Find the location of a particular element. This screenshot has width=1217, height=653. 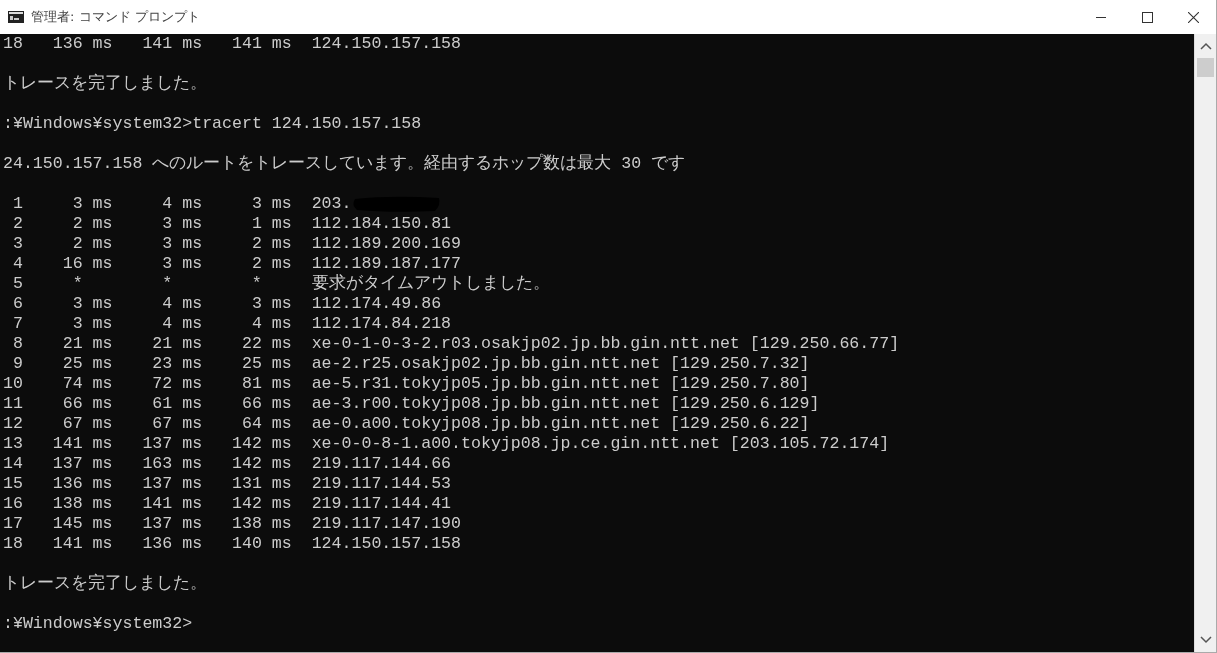

host-address: 112.189.187.177 is located at coordinates (386, 264).